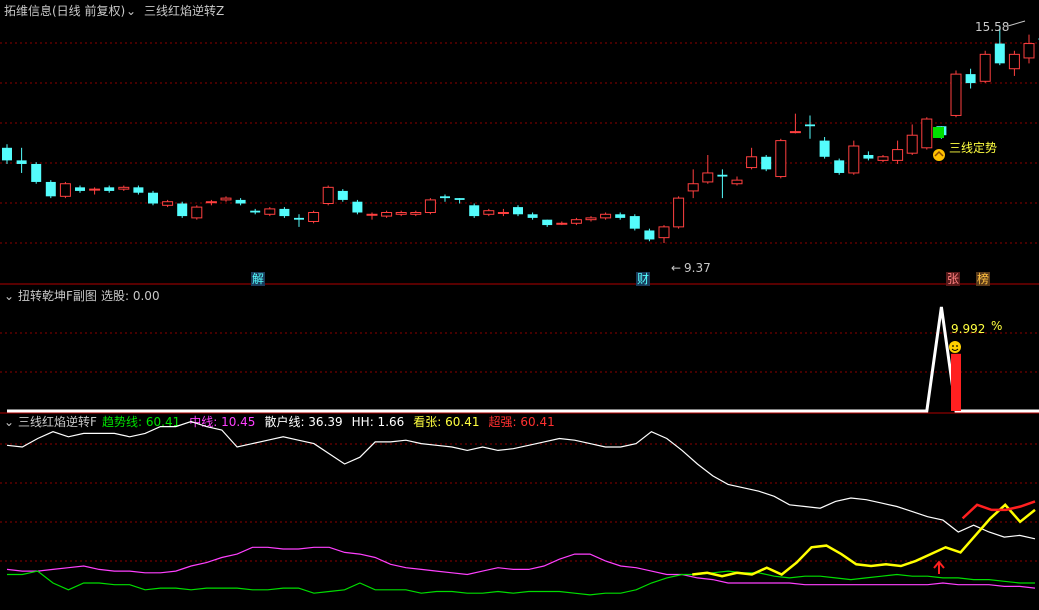  I want to click on sub1-percent-label: %, so click(996, 326).